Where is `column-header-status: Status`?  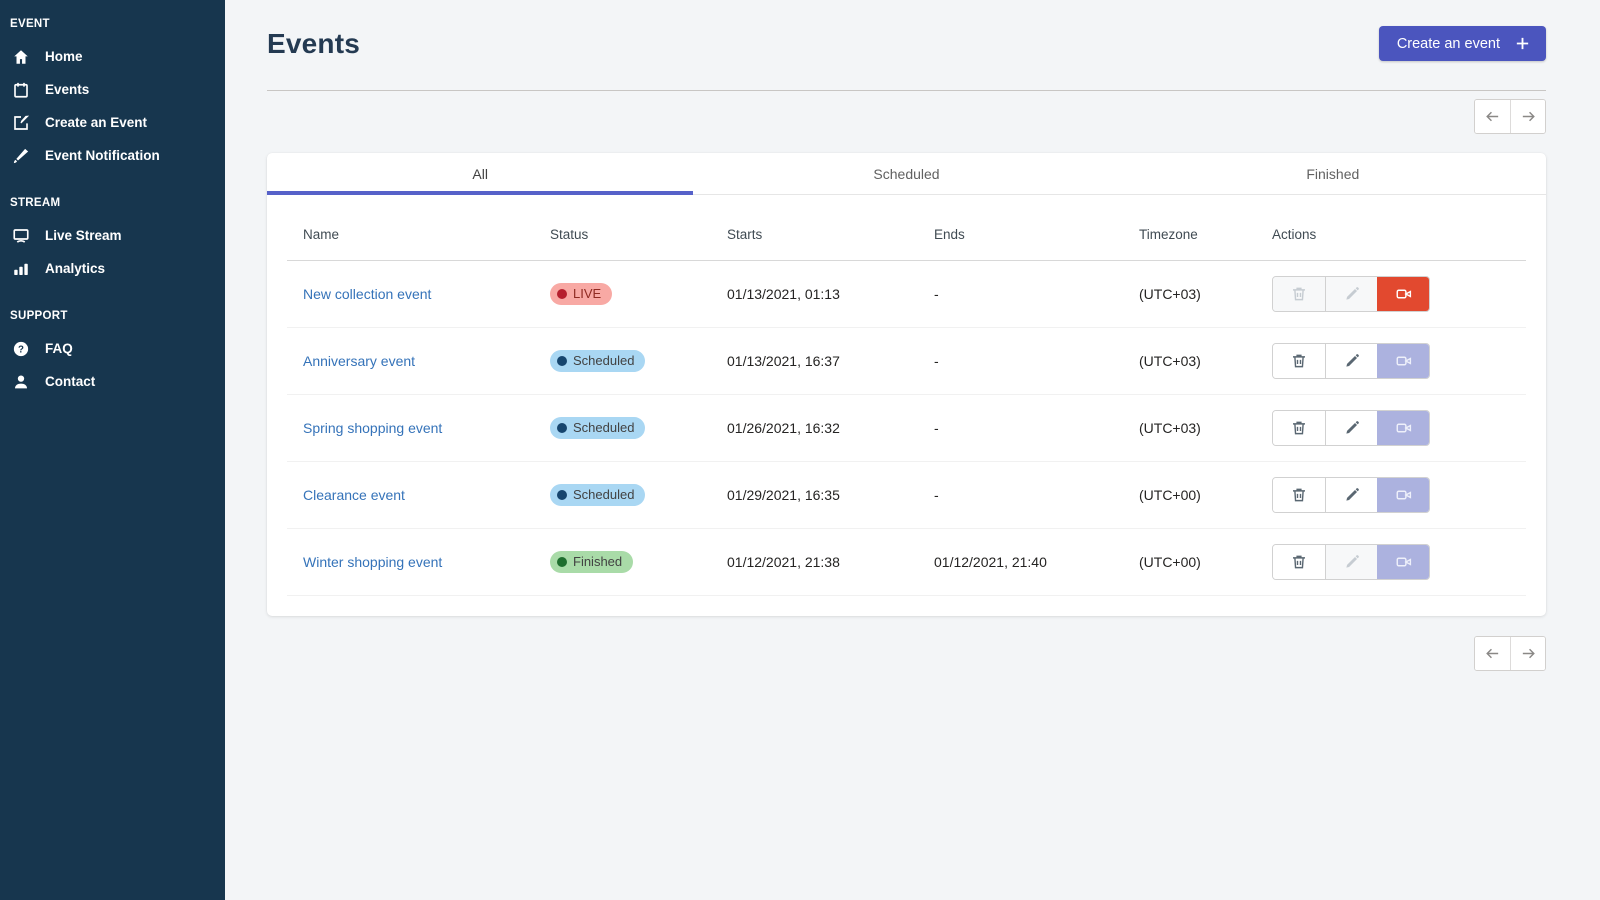 column-header-status: Status is located at coordinates (569, 234).